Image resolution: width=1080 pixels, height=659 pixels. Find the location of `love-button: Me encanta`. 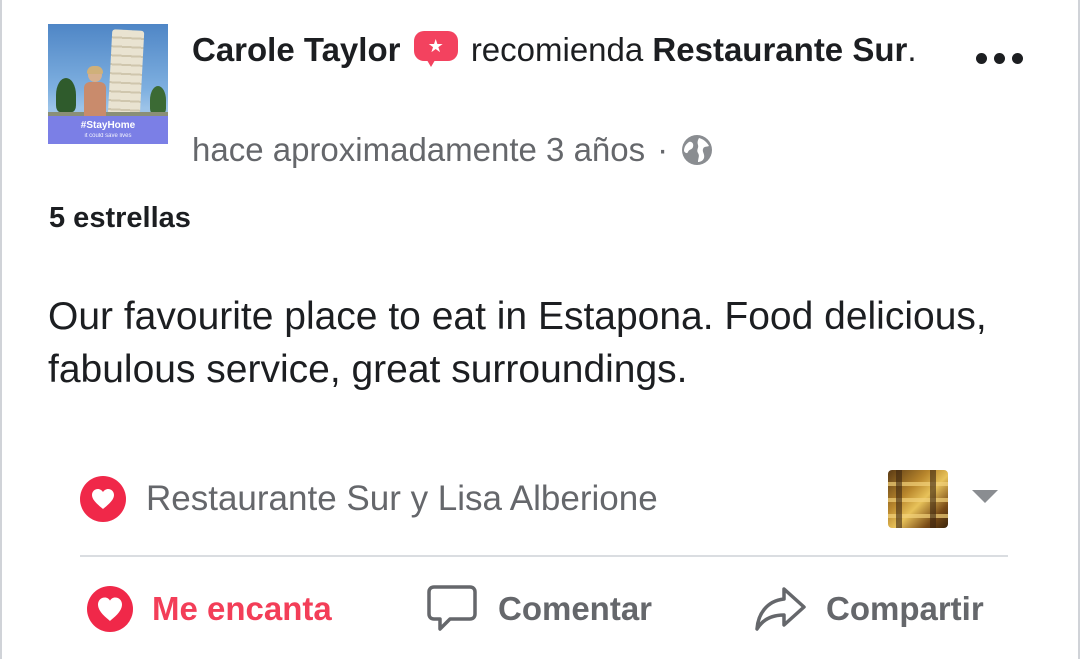

love-button: Me encanta is located at coordinates (209, 609).